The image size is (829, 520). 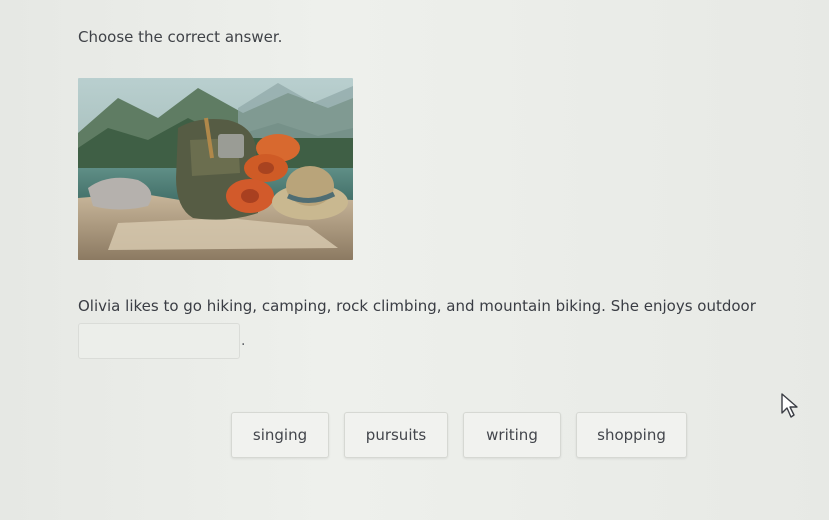 What do you see at coordinates (159, 341) in the screenshot?
I see `answer-blank` at bounding box center [159, 341].